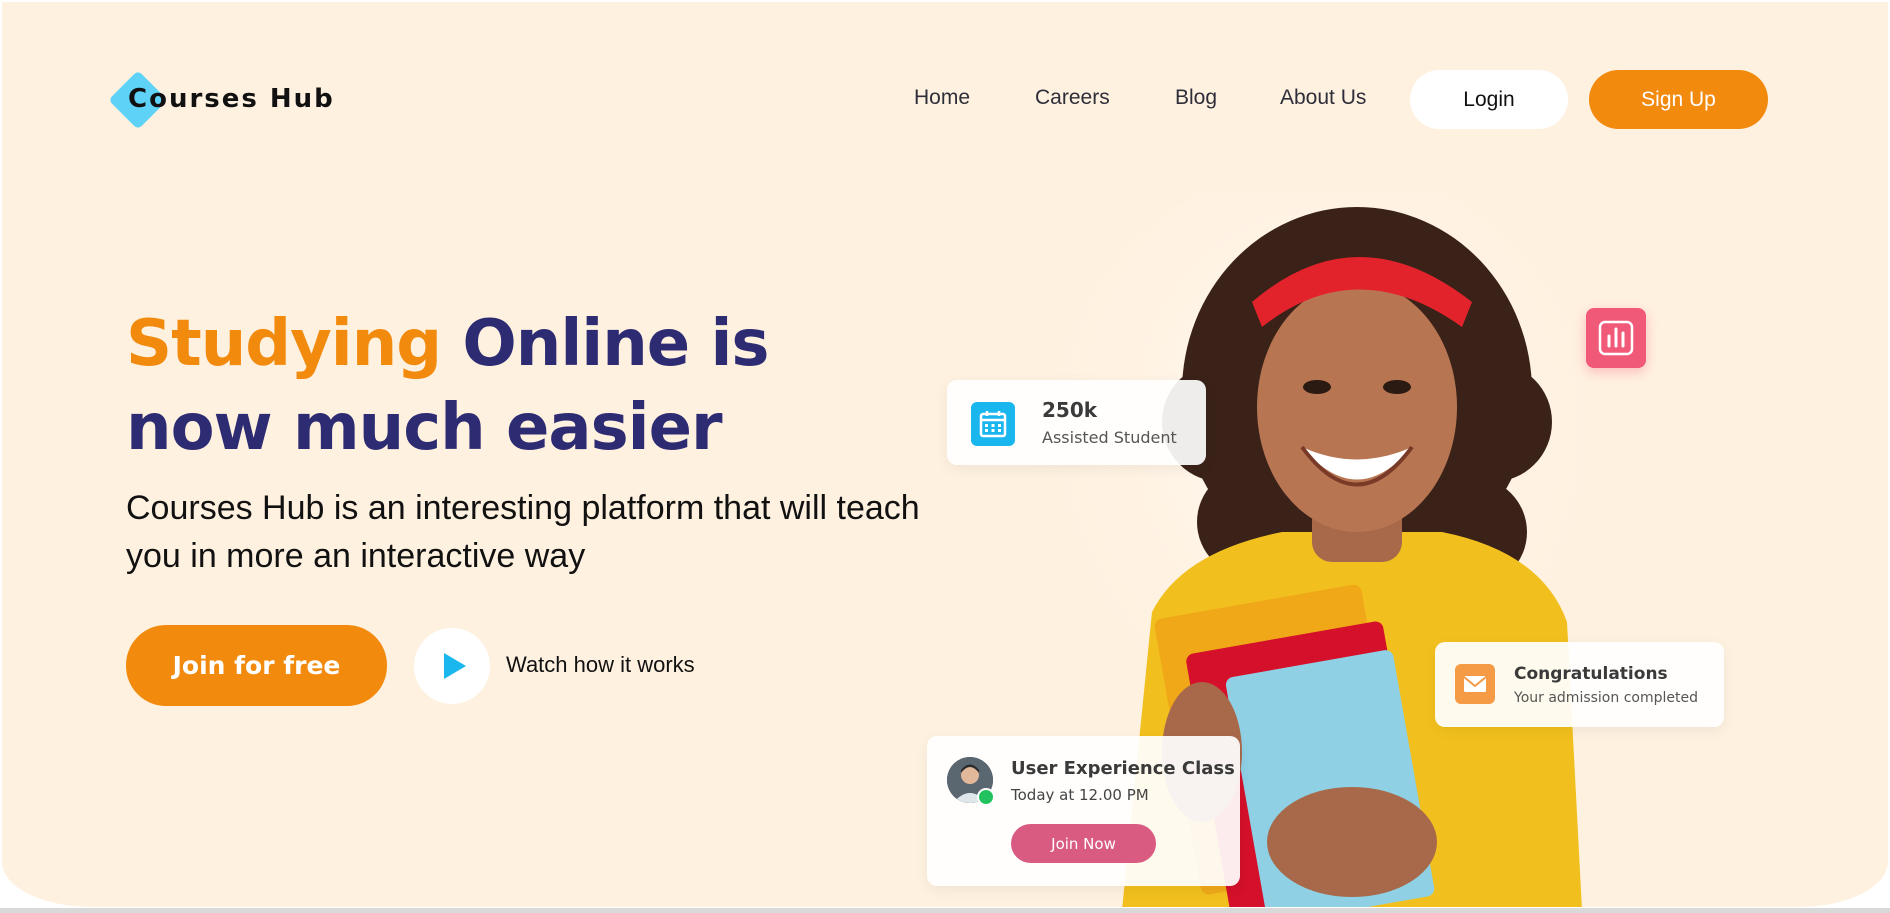 This screenshot has width=1890, height=913. What do you see at coordinates (1070, 410) in the screenshot?
I see `students-count: 250k` at bounding box center [1070, 410].